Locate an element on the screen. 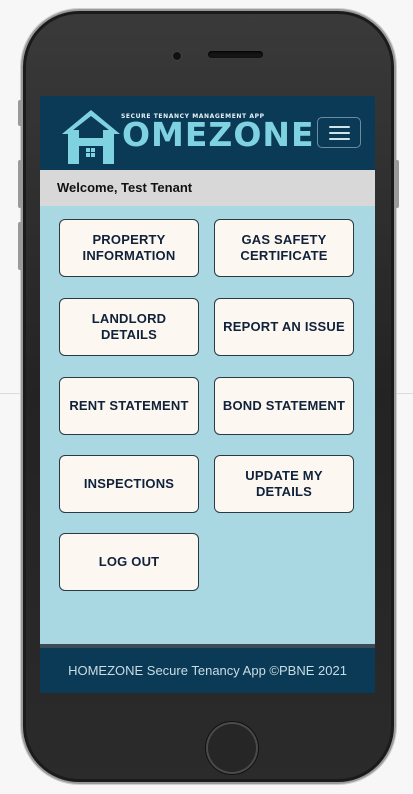  mute-switch is located at coordinates (20, 246).